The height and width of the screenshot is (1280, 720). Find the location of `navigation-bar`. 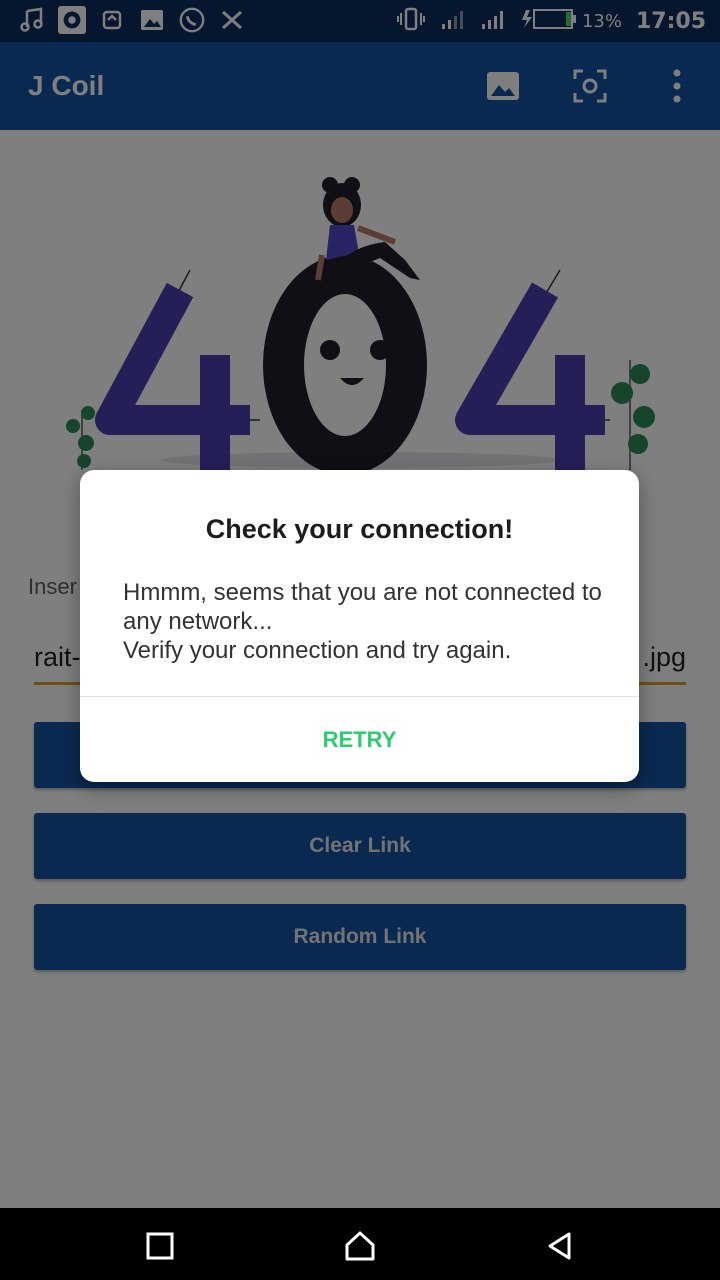

navigation-bar is located at coordinates (360, 1244).